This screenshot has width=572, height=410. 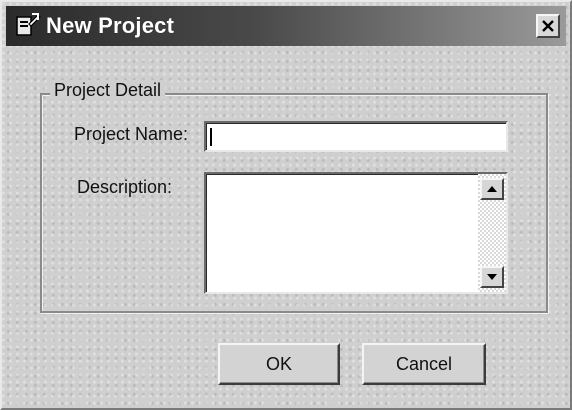 I want to click on description-label: Description:, so click(x=124, y=187).